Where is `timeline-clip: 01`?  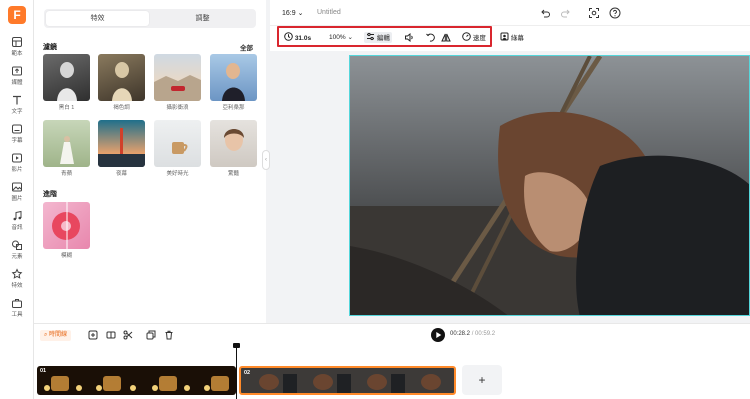
timeline-clip: 01 is located at coordinates (136, 380).